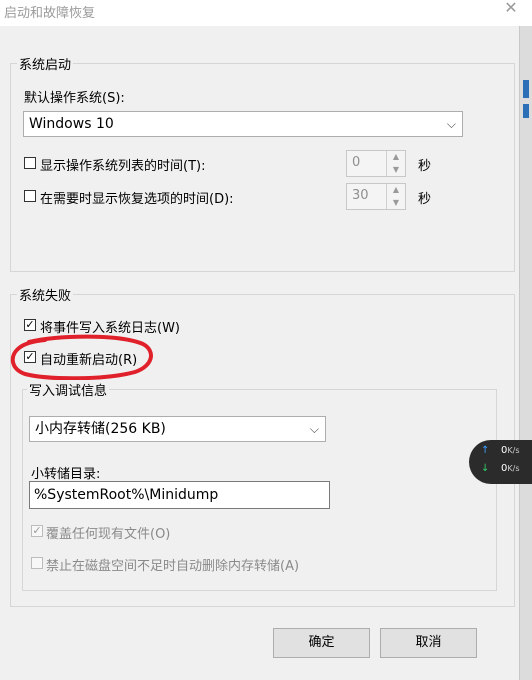  I want to click on dump-type-value: 小内存转储(256 KB), so click(100, 429).